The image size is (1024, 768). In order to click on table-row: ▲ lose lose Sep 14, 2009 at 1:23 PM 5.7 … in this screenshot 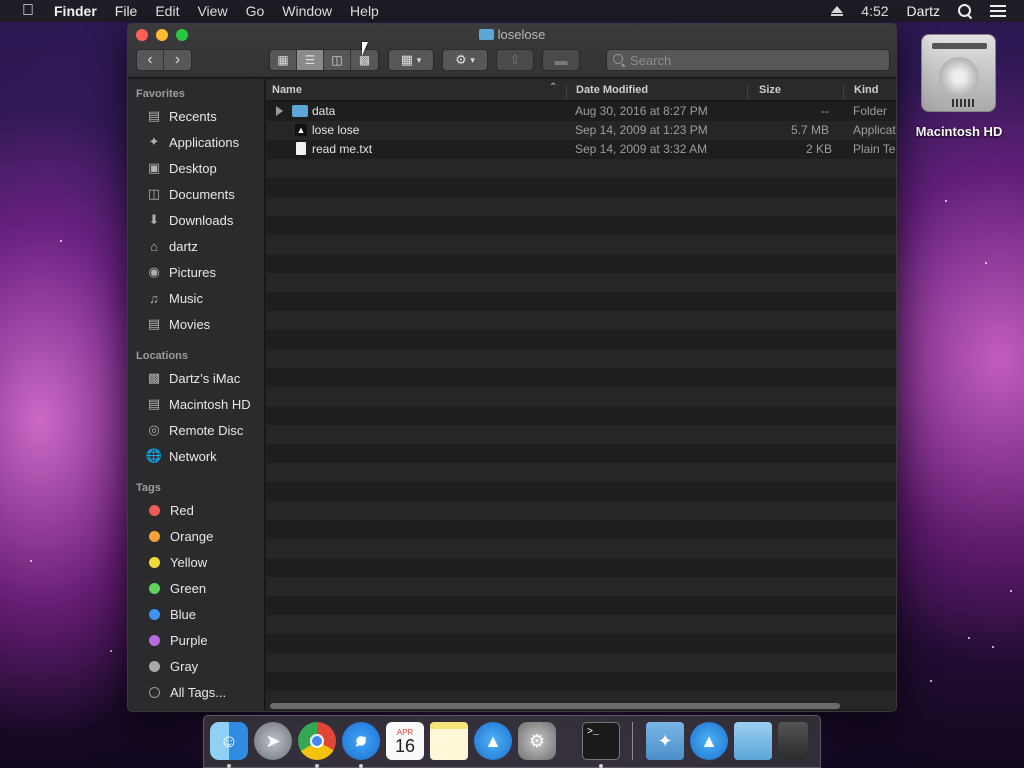, I will do `click(581, 130)`.